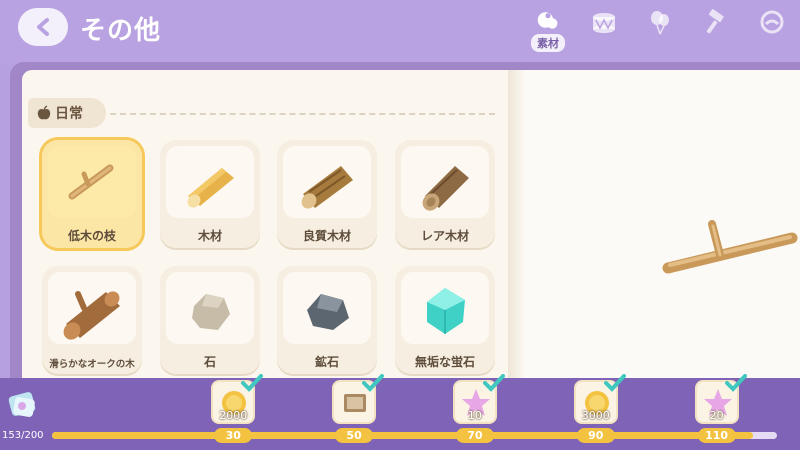 The height and width of the screenshot is (450, 800). Describe the element at coordinates (548, 30) in the screenshot. I see `tab-material: 素材` at that location.